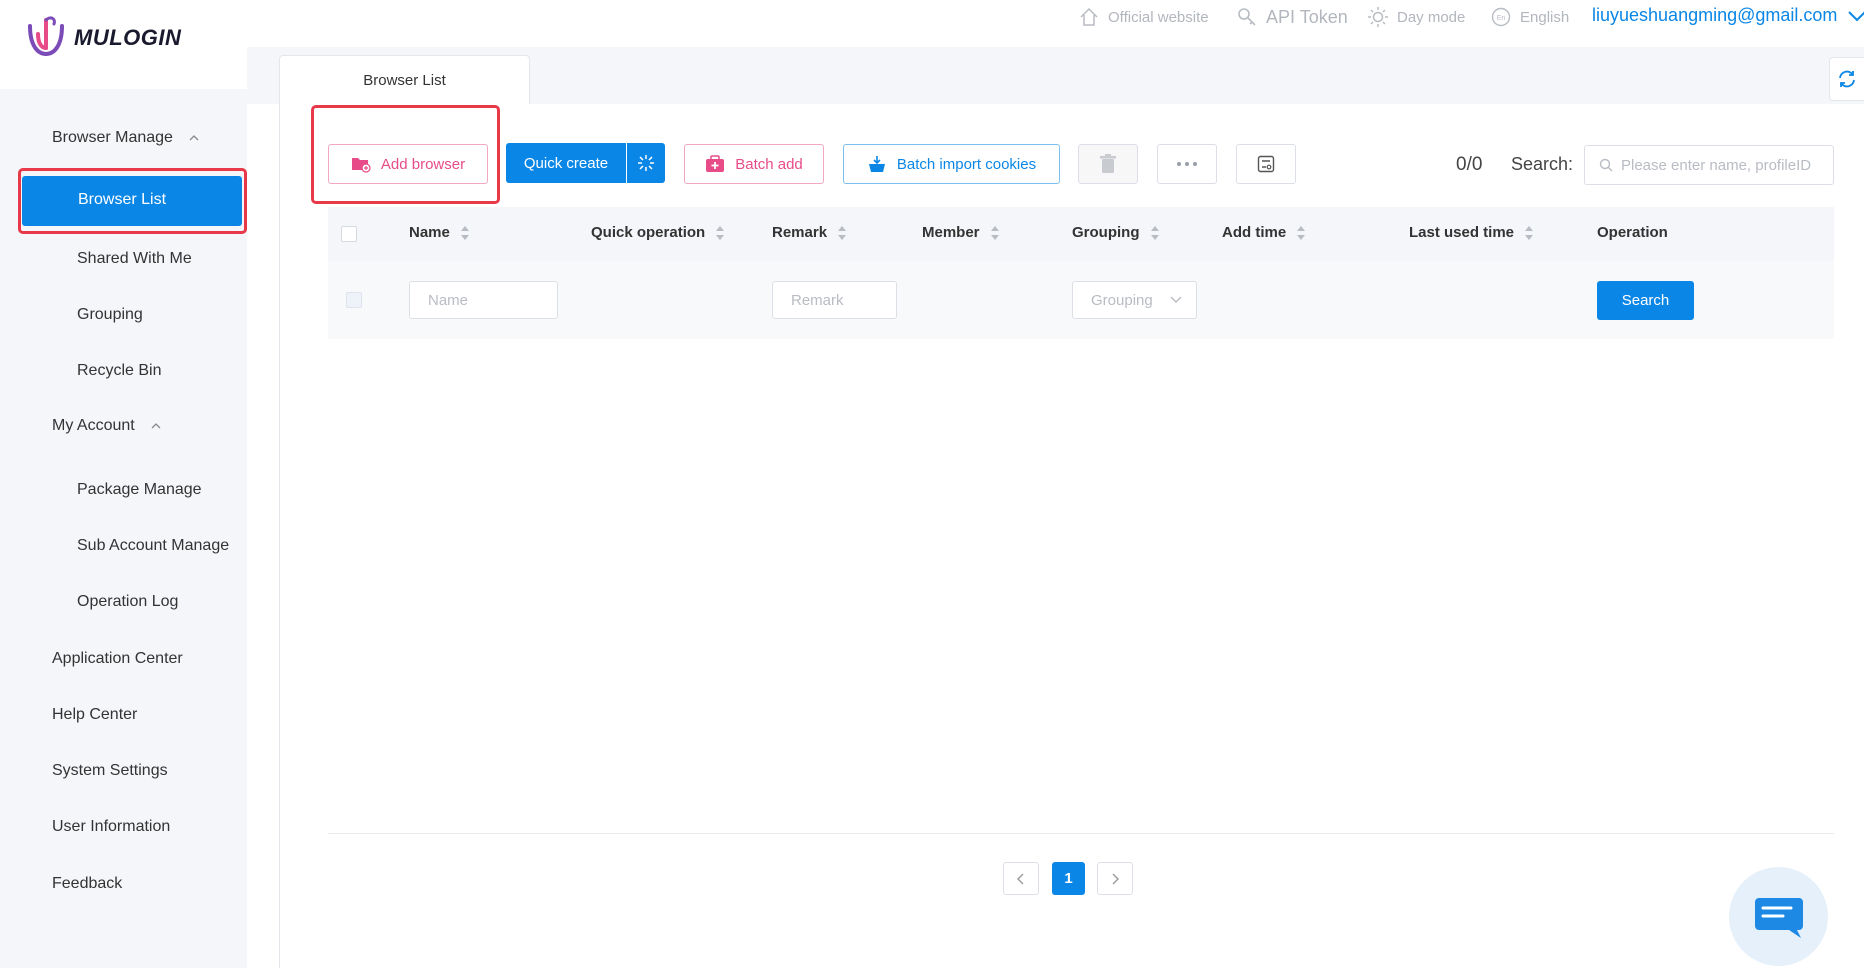 Image resolution: width=1864 pixels, height=968 pixels. I want to click on user-menu: liuyueshuangming@gmail.com, so click(1728, 15).